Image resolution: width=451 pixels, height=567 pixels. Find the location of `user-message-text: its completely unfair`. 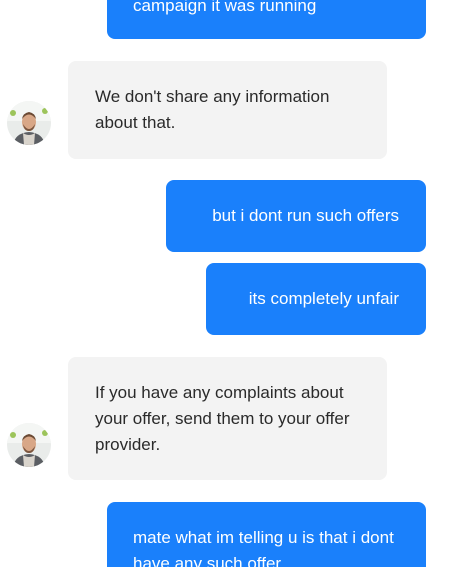

user-message-text: its completely unfair is located at coordinates (323, 298).